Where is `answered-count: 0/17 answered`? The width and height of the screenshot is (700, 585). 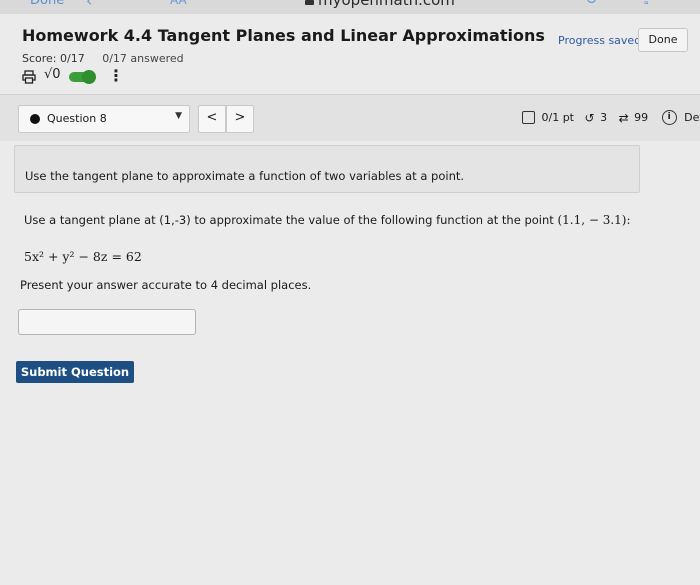 answered-count: 0/17 answered is located at coordinates (143, 58).